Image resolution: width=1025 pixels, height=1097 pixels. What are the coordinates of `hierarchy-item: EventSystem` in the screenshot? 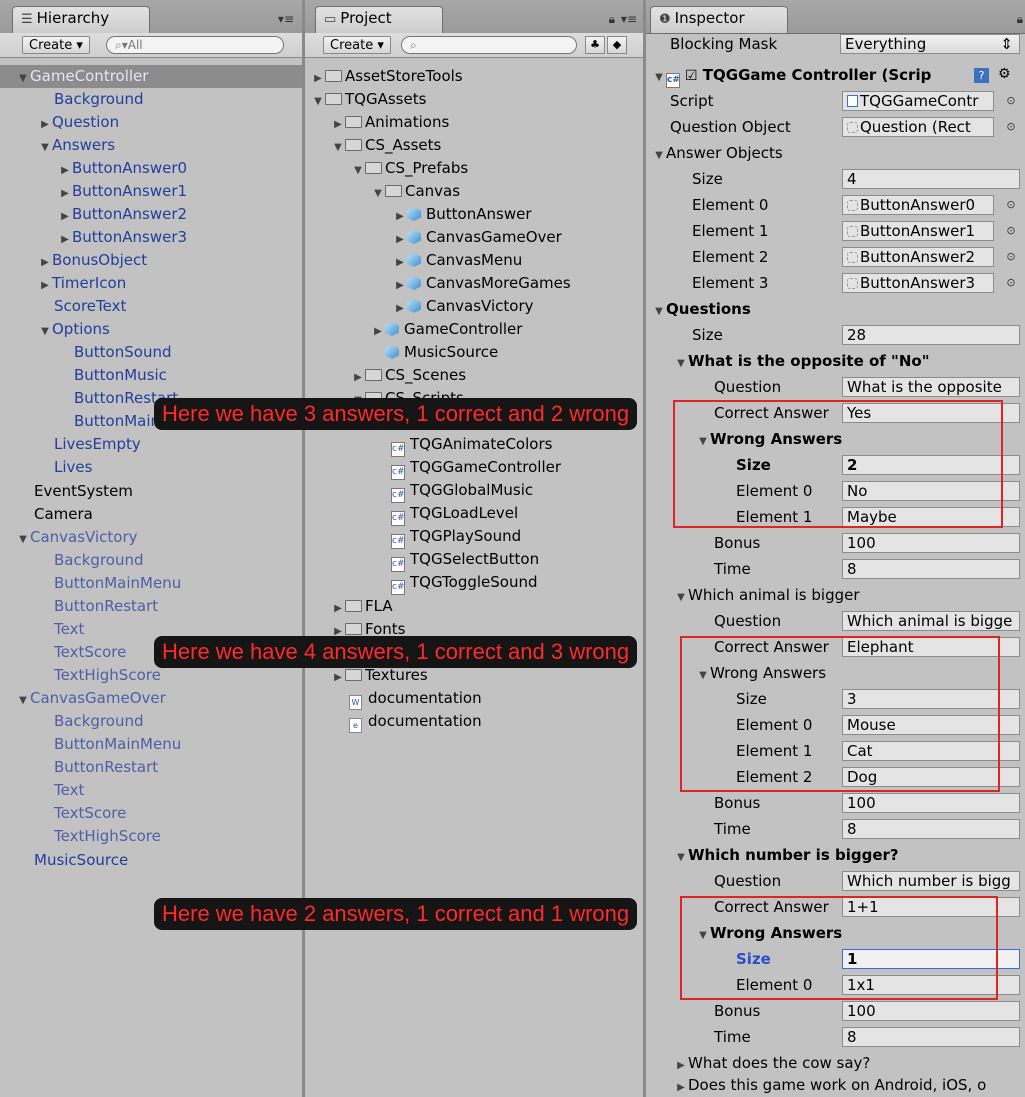 It's located at (83, 491).